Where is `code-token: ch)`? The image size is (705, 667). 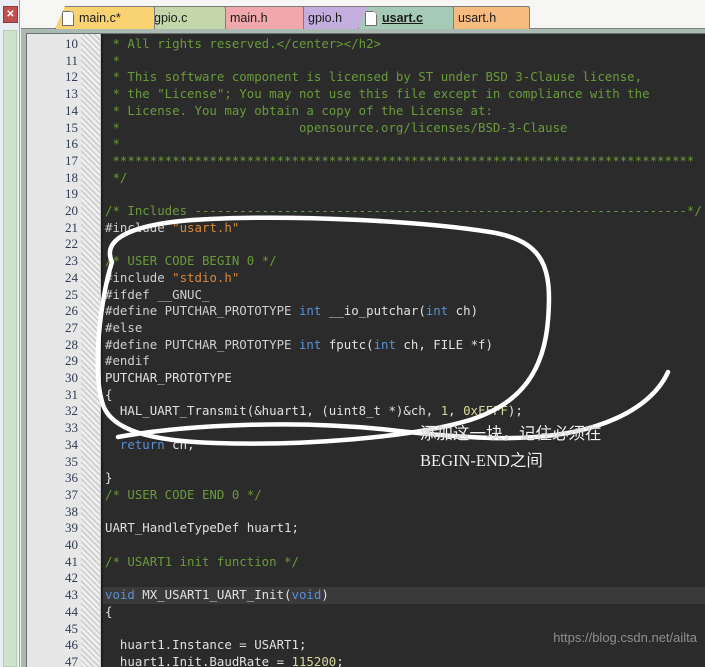
code-token: ch) is located at coordinates (463, 311).